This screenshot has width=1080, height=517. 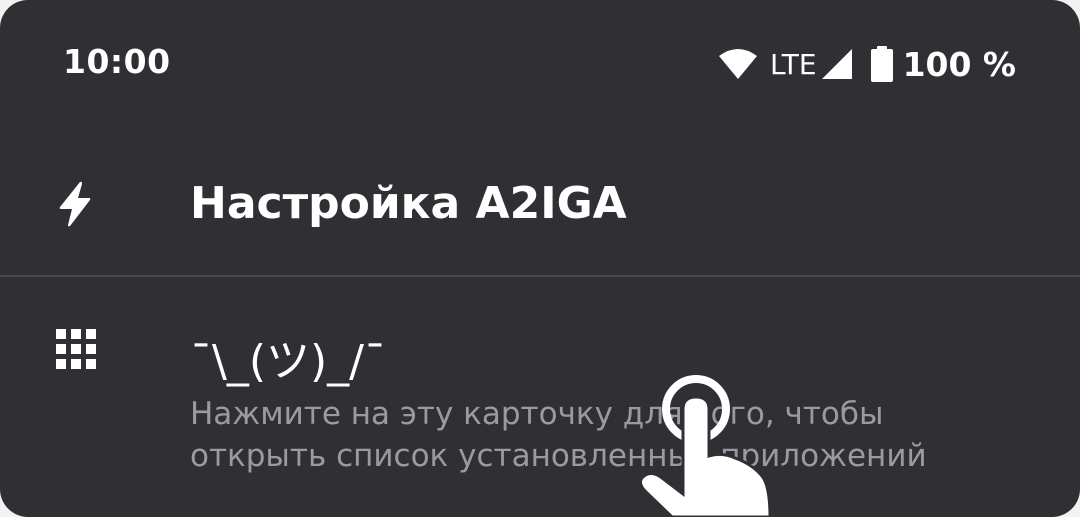 What do you see at coordinates (703, 442) in the screenshot?
I see `tap-hand-icon` at bounding box center [703, 442].